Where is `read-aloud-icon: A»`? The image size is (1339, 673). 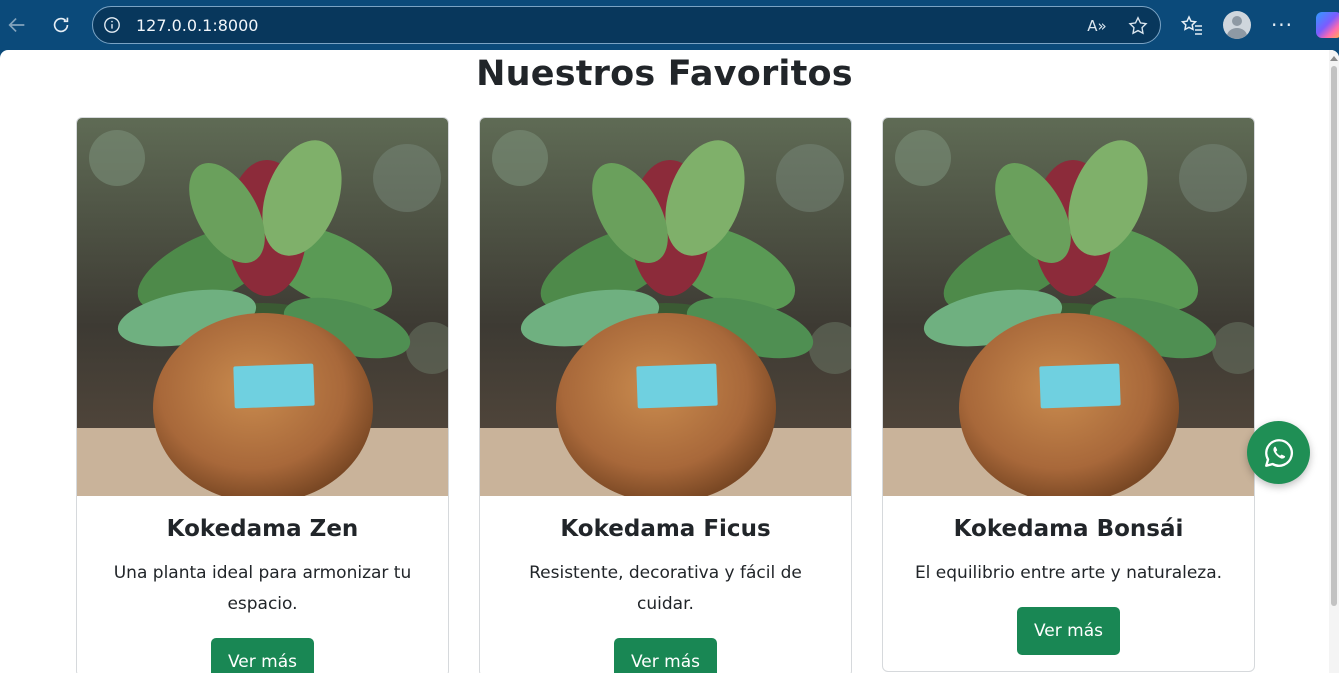
read-aloud-icon: A» is located at coordinates (1097, 26).